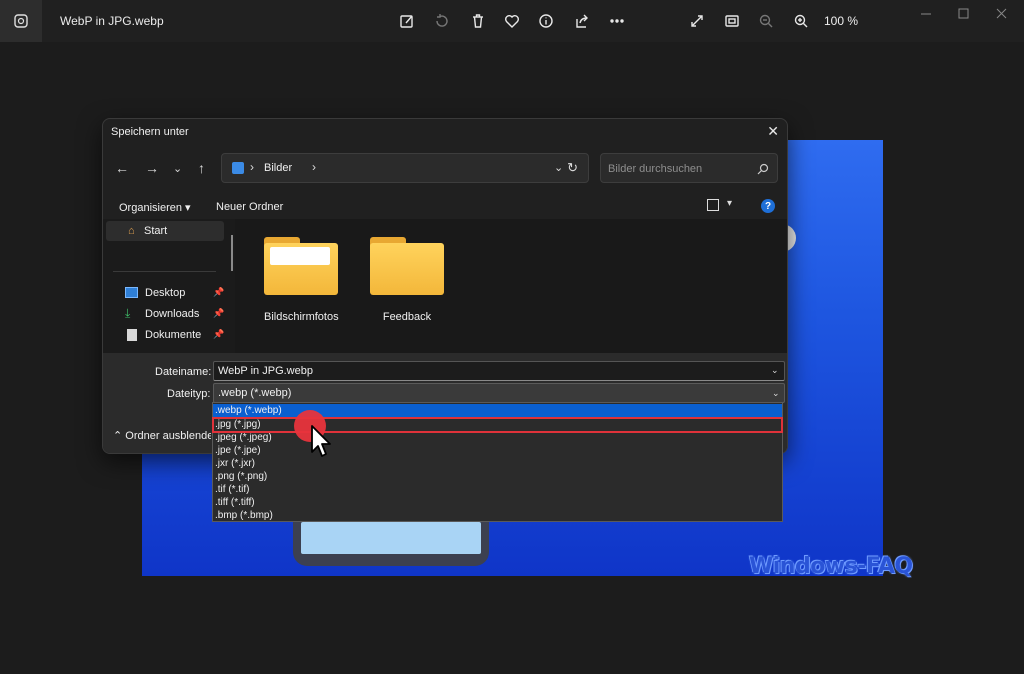 This screenshot has height=674, width=1024. I want to click on sidebar-item-label: Downloads, so click(172, 314).